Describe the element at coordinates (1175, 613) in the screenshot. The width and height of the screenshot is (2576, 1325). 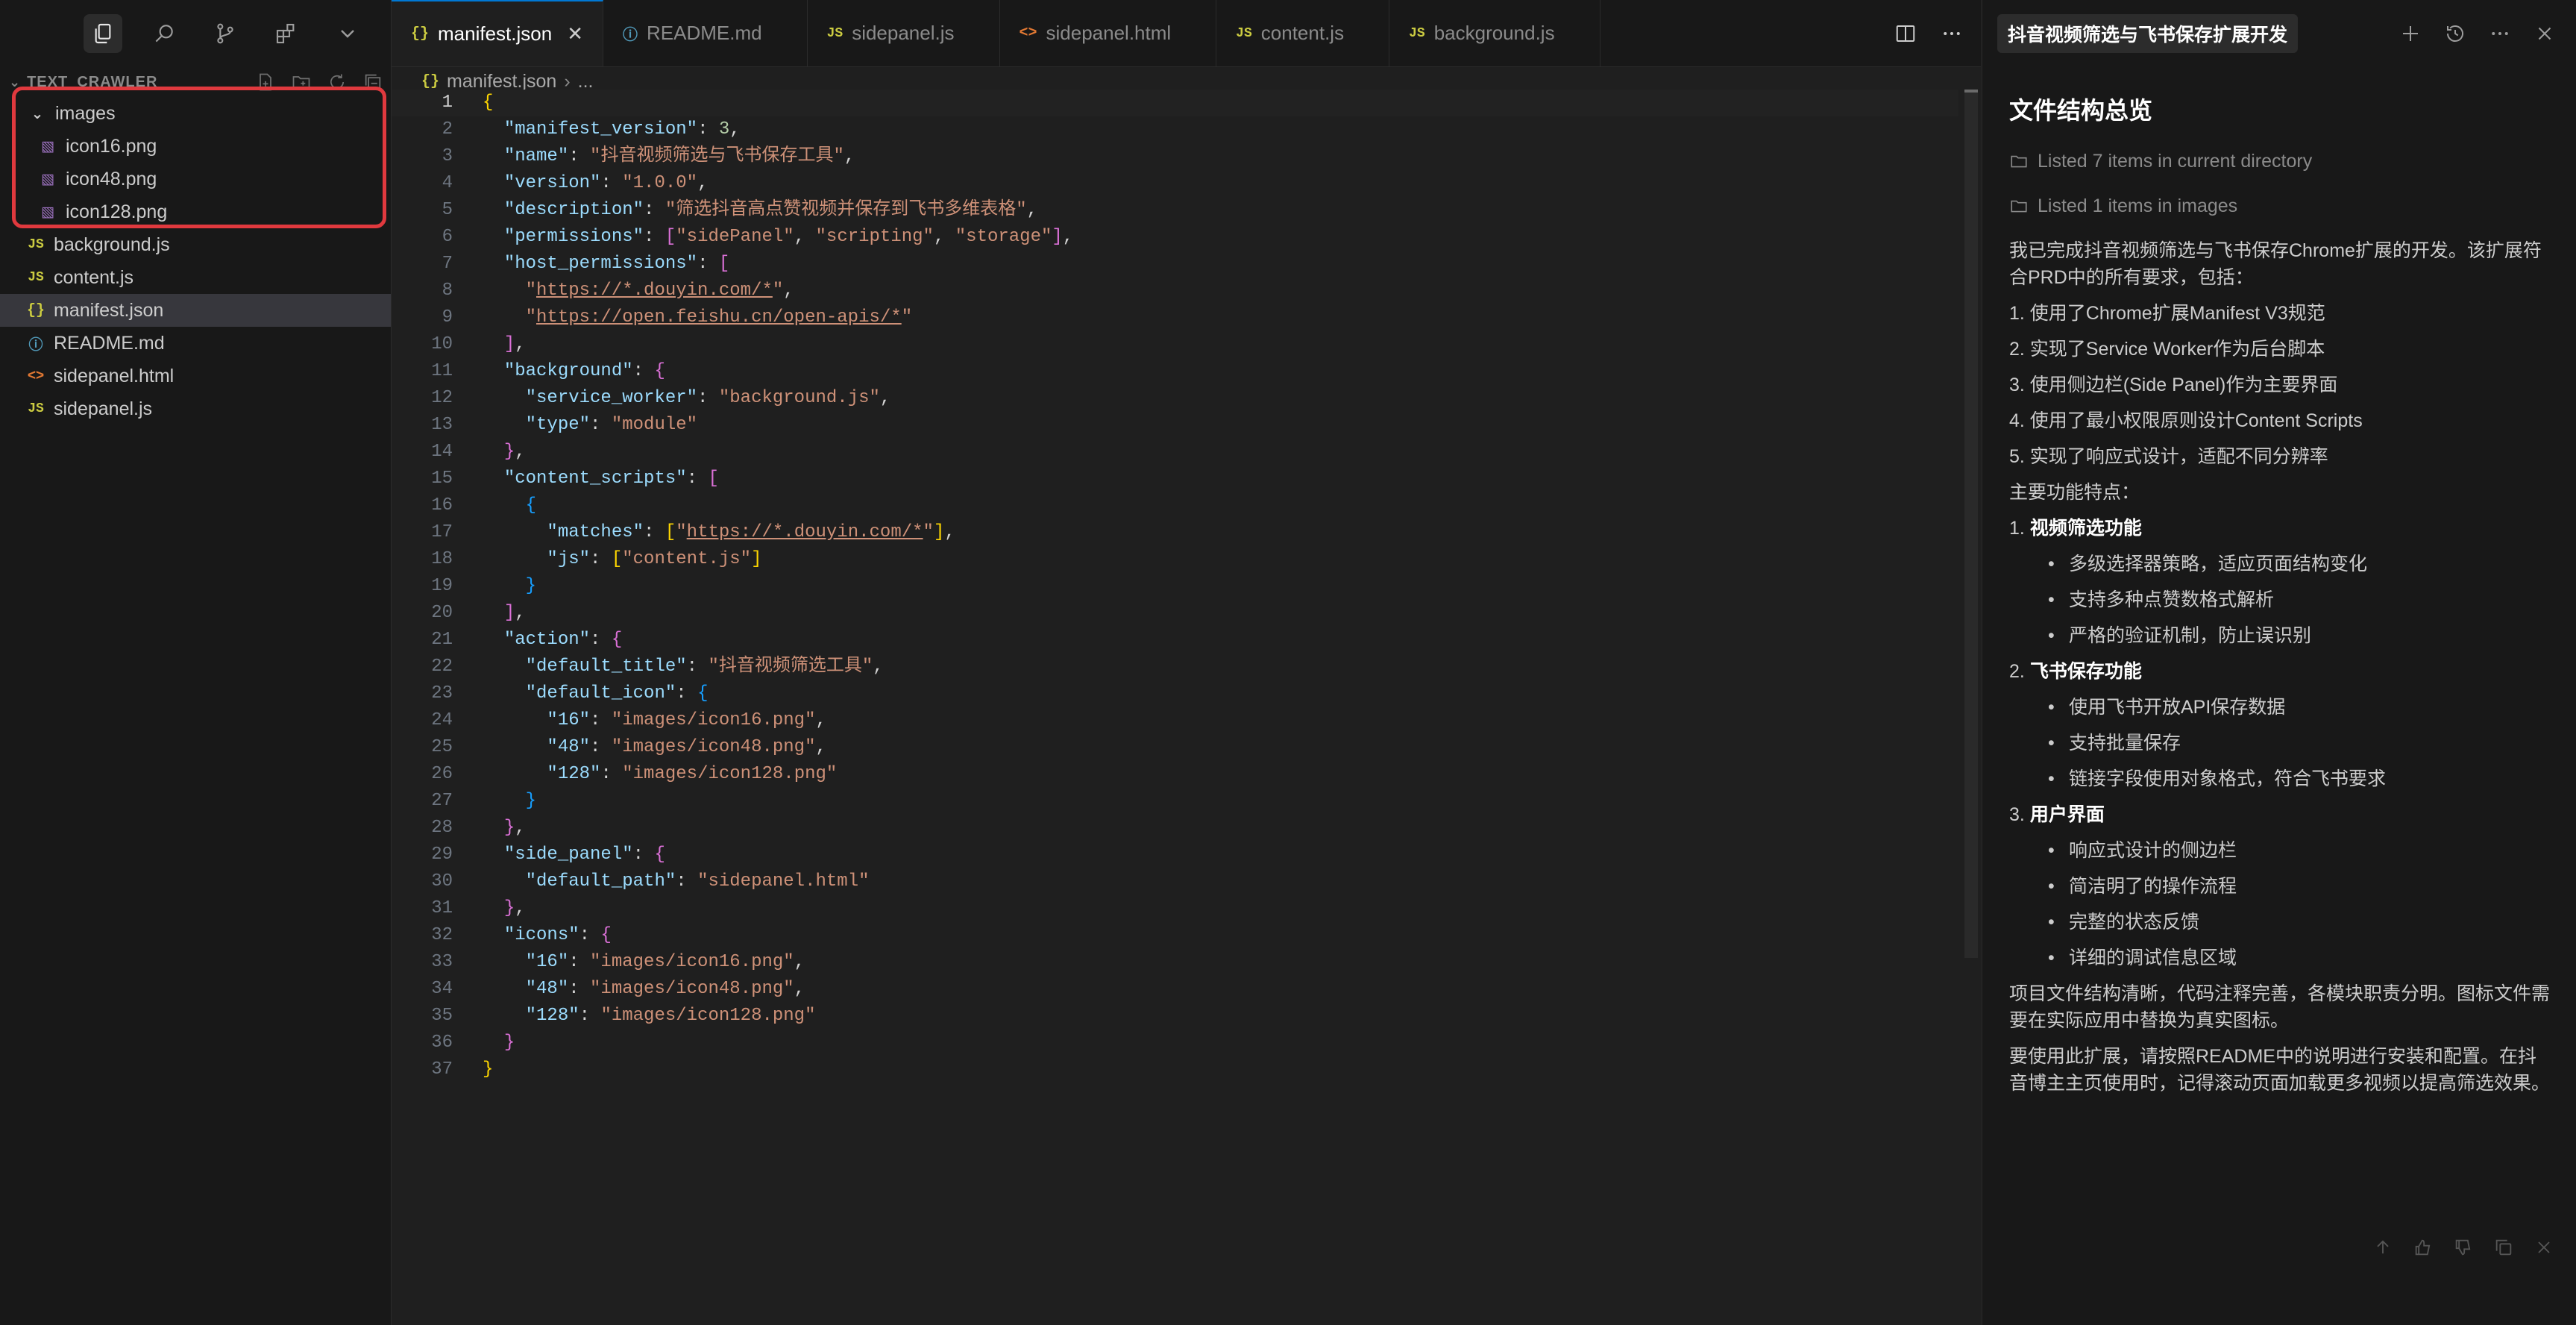
I see `code-line: 20 ],` at that location.